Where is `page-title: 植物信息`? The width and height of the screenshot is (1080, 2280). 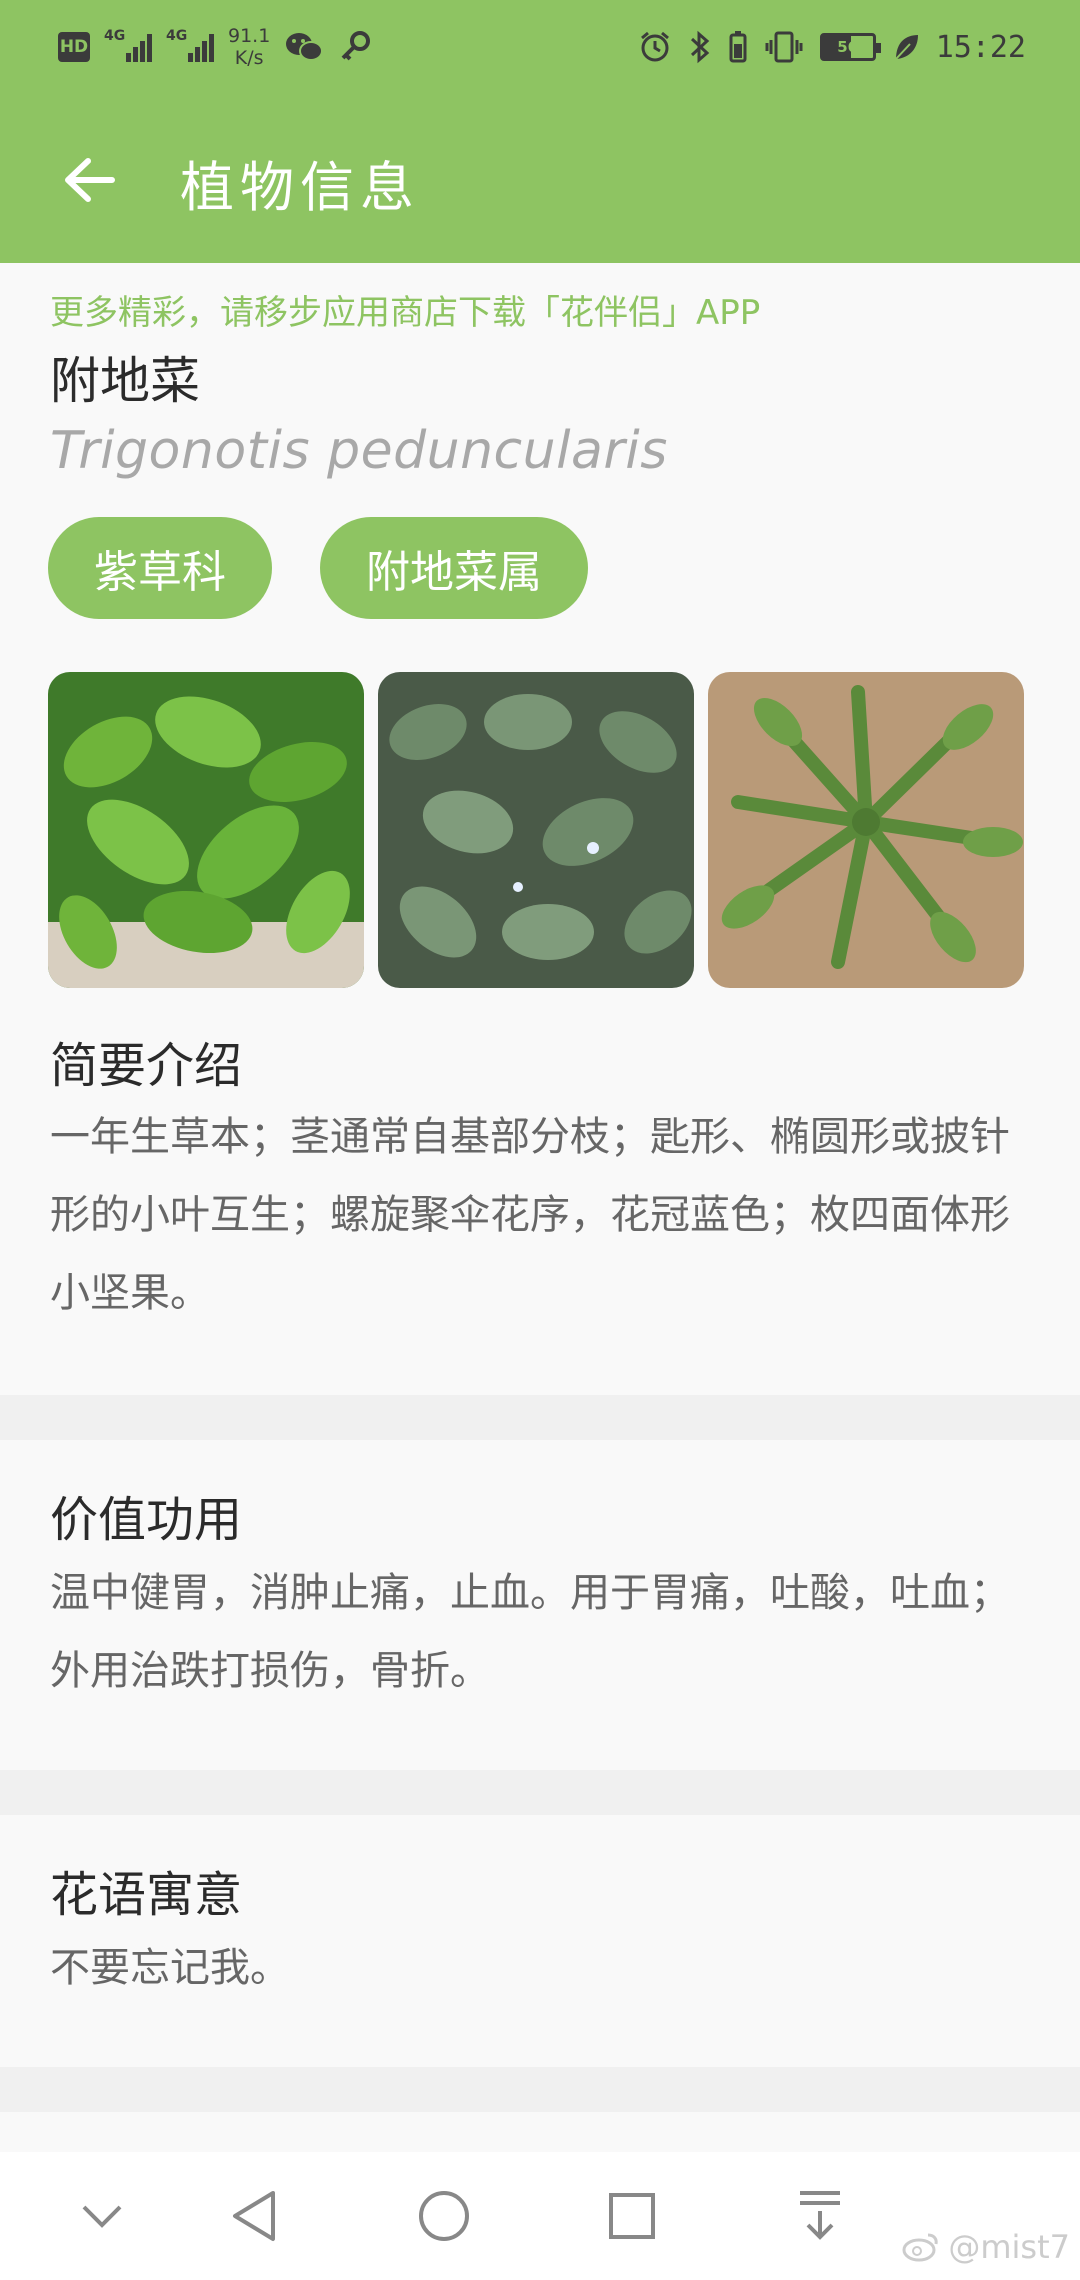
page-title: 植物信息 is located at coordinates (300, 187).